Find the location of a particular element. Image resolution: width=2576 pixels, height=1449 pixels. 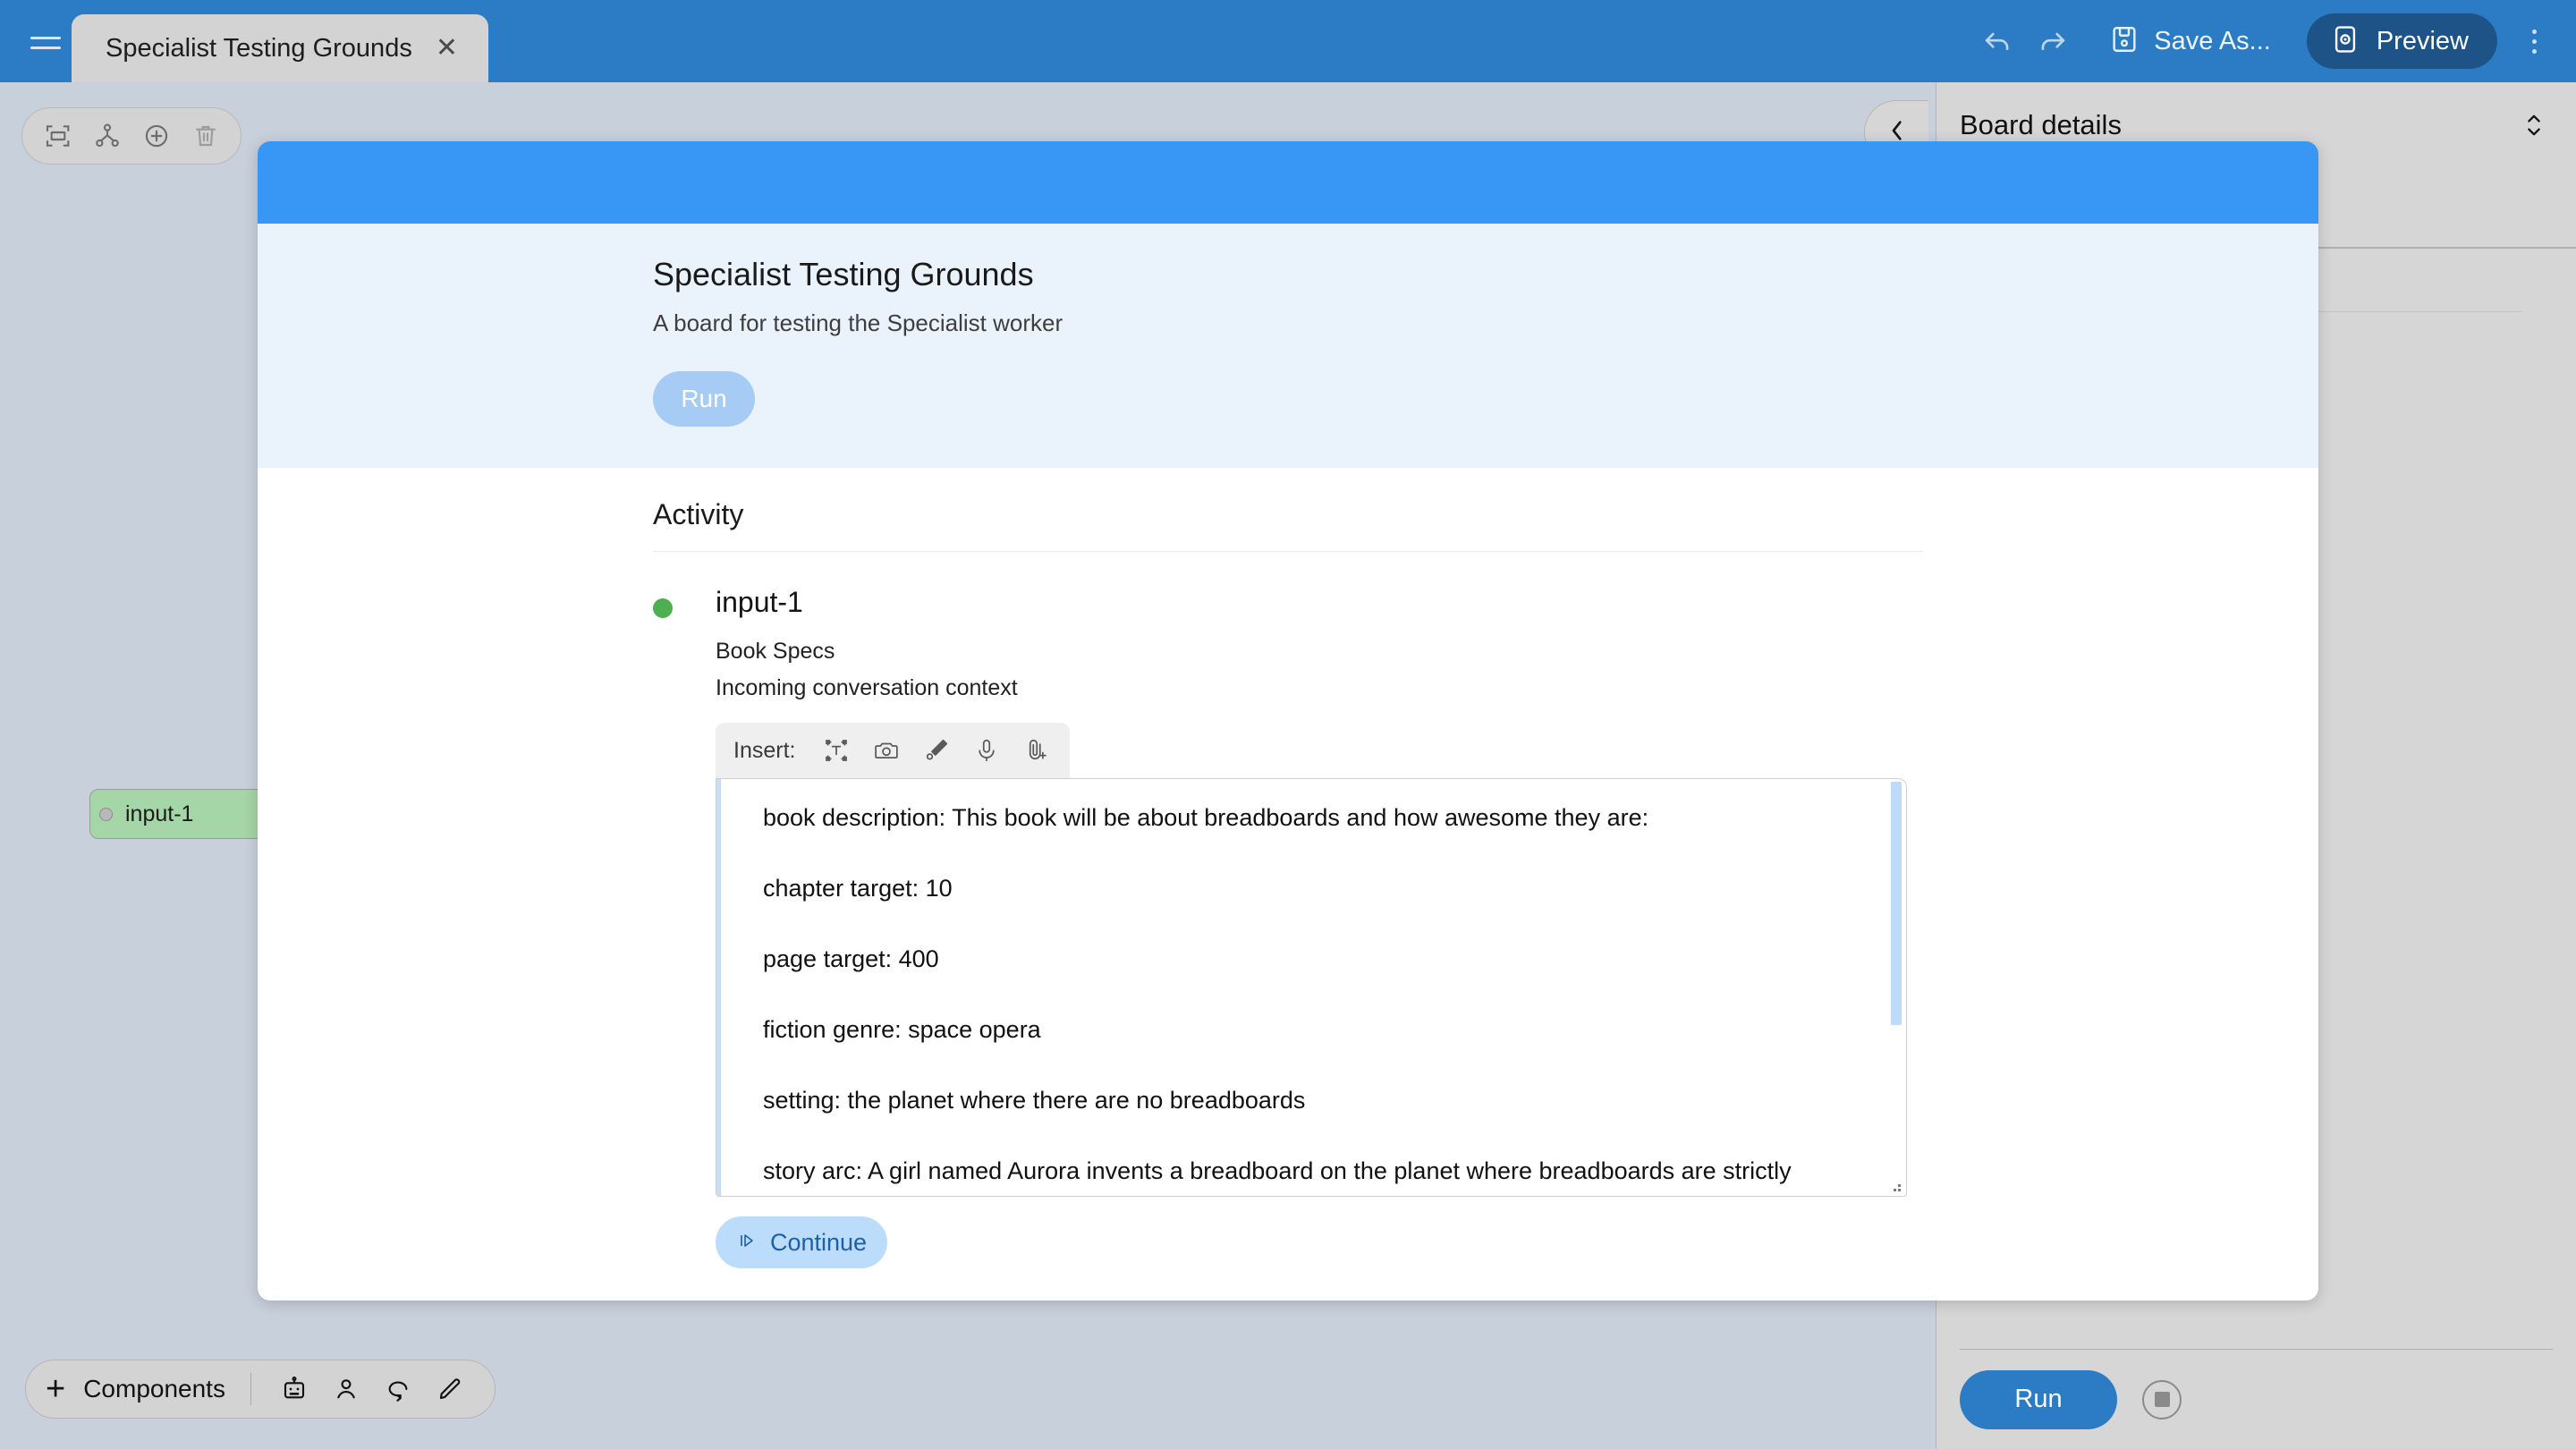

board-details-title: Board details is located at coordinates (2041, 124).